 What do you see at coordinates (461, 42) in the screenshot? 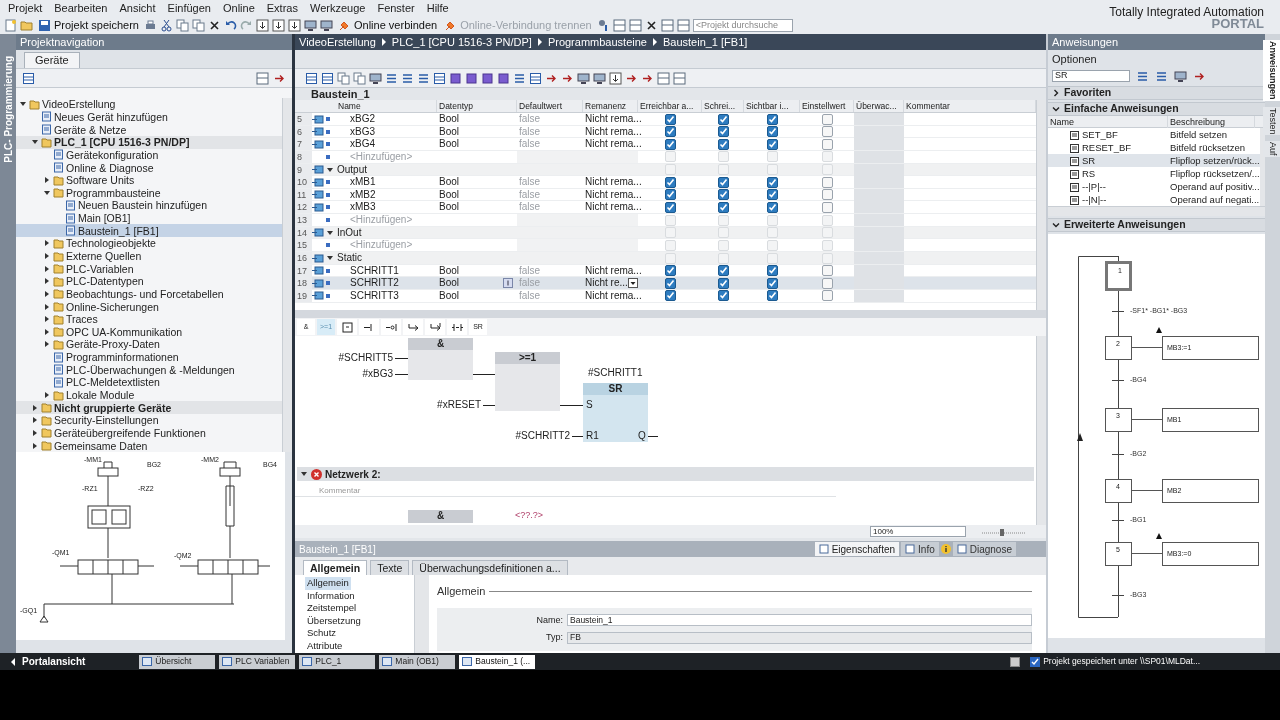
I see `breadcrumb-item: PLC_1 [CPU 1516-3 PN/DP]` at bounding box center [461, 42].